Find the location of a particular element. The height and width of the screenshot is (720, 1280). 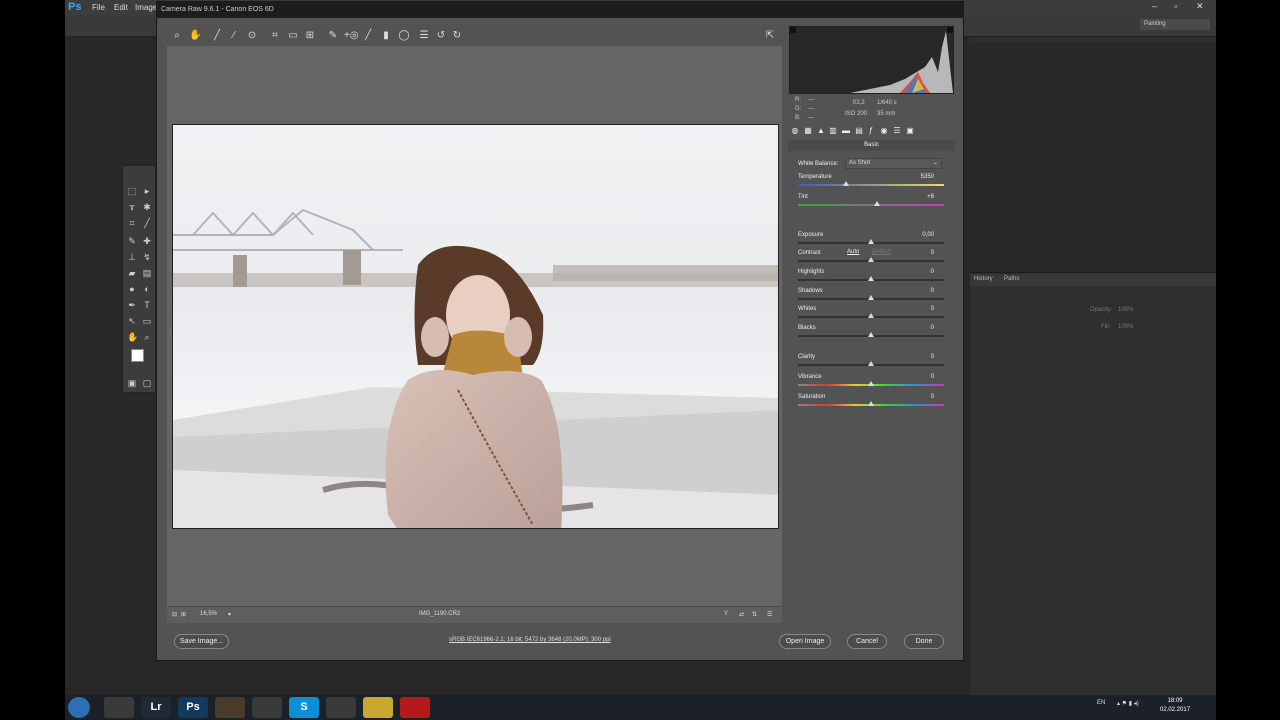

blacks-value: 0 is located at coordinates (932, 328).